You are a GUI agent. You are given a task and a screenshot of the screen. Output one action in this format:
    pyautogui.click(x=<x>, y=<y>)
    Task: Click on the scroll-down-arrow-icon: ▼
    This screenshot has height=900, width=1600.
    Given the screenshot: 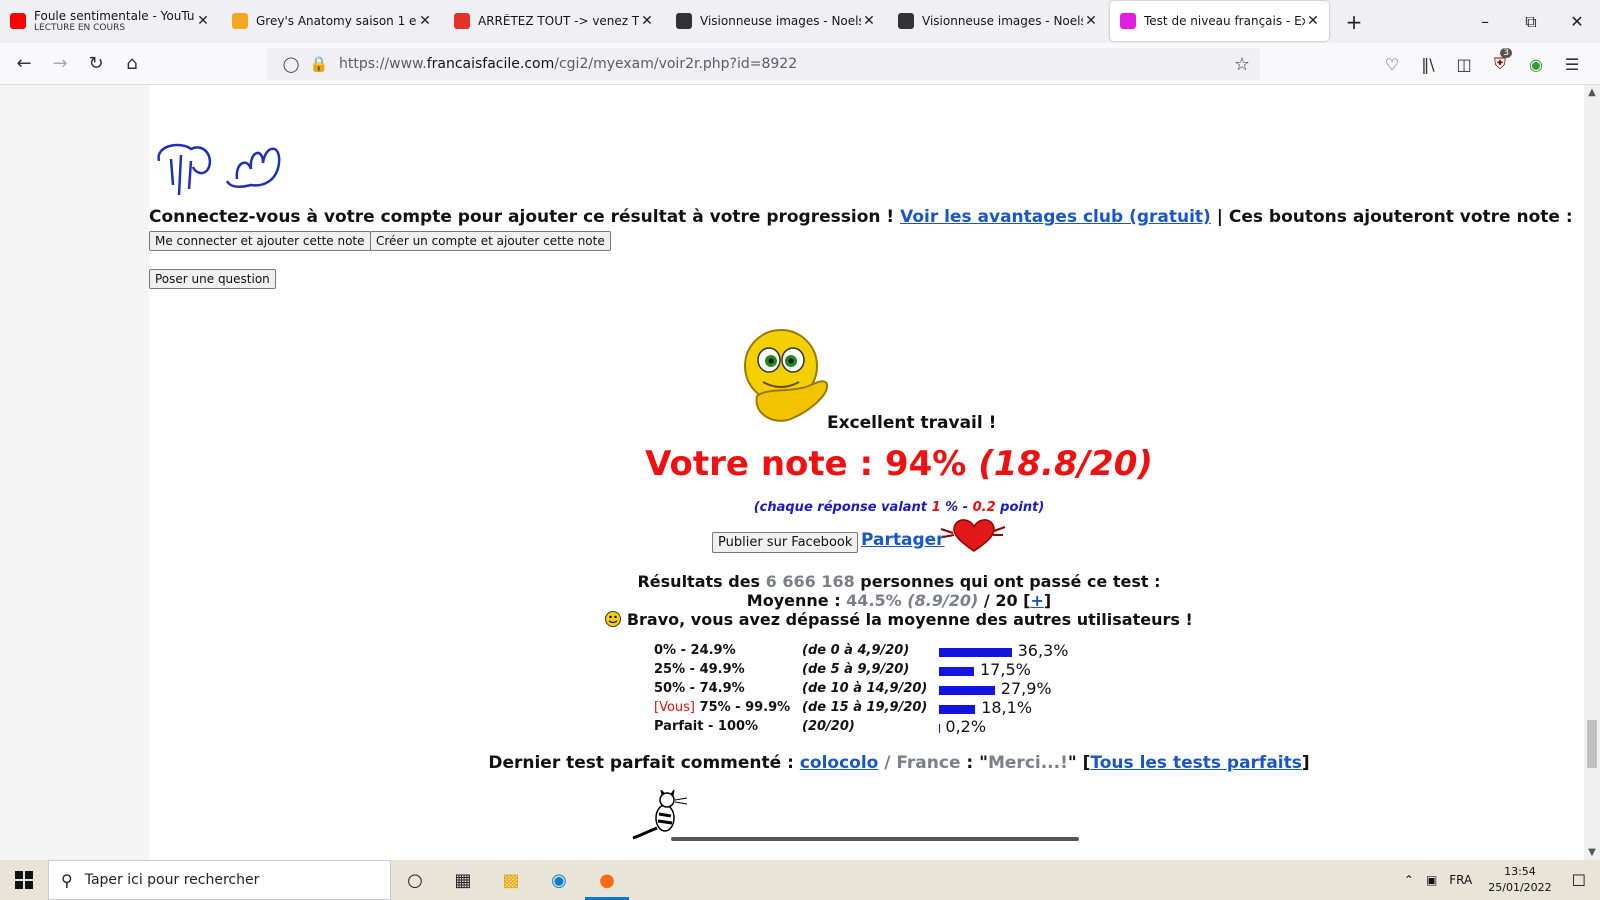 What is the action you would take?
    pyautogui.click(x=1592, y=852)
    